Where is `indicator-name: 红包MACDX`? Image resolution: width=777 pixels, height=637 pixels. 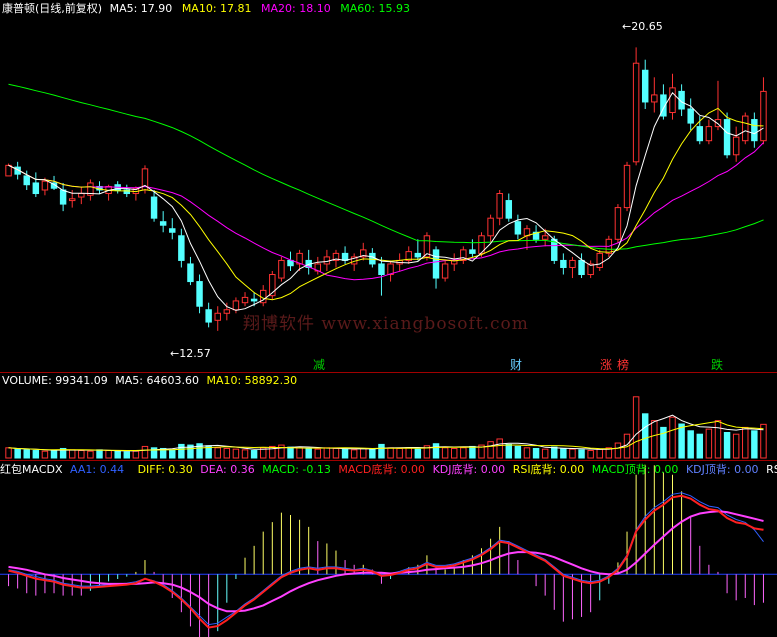
indicator-name: 红包MACDX is located at coordinates (31, 469).